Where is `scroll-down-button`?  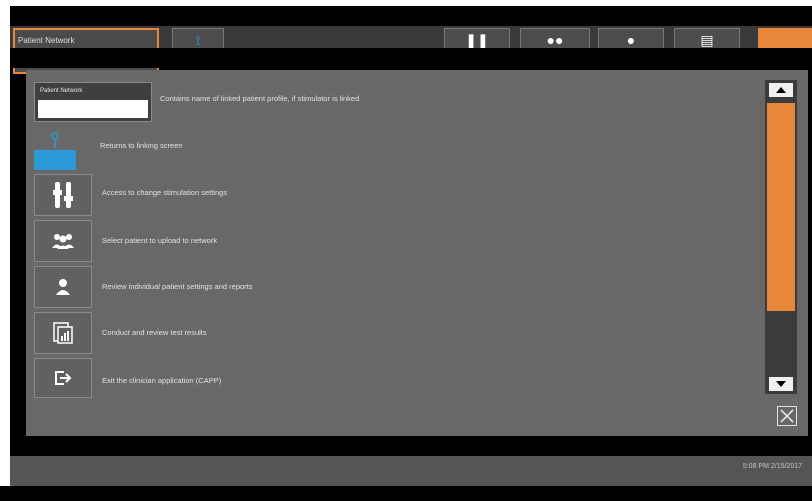 scroll-down-button is located at coordinates (781, 384).